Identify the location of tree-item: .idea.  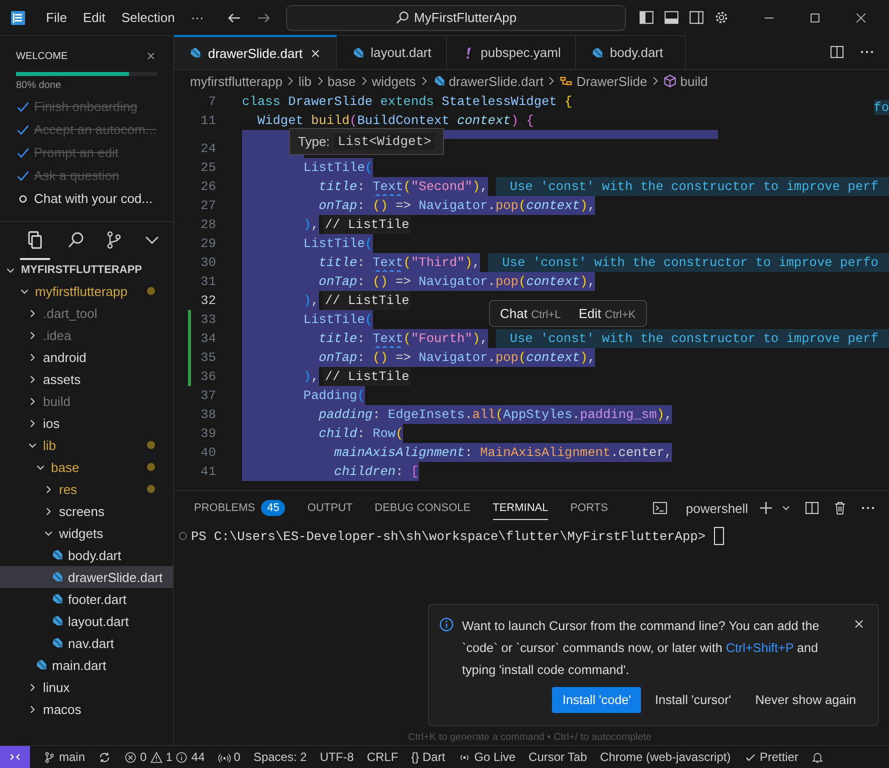
(86, 335).